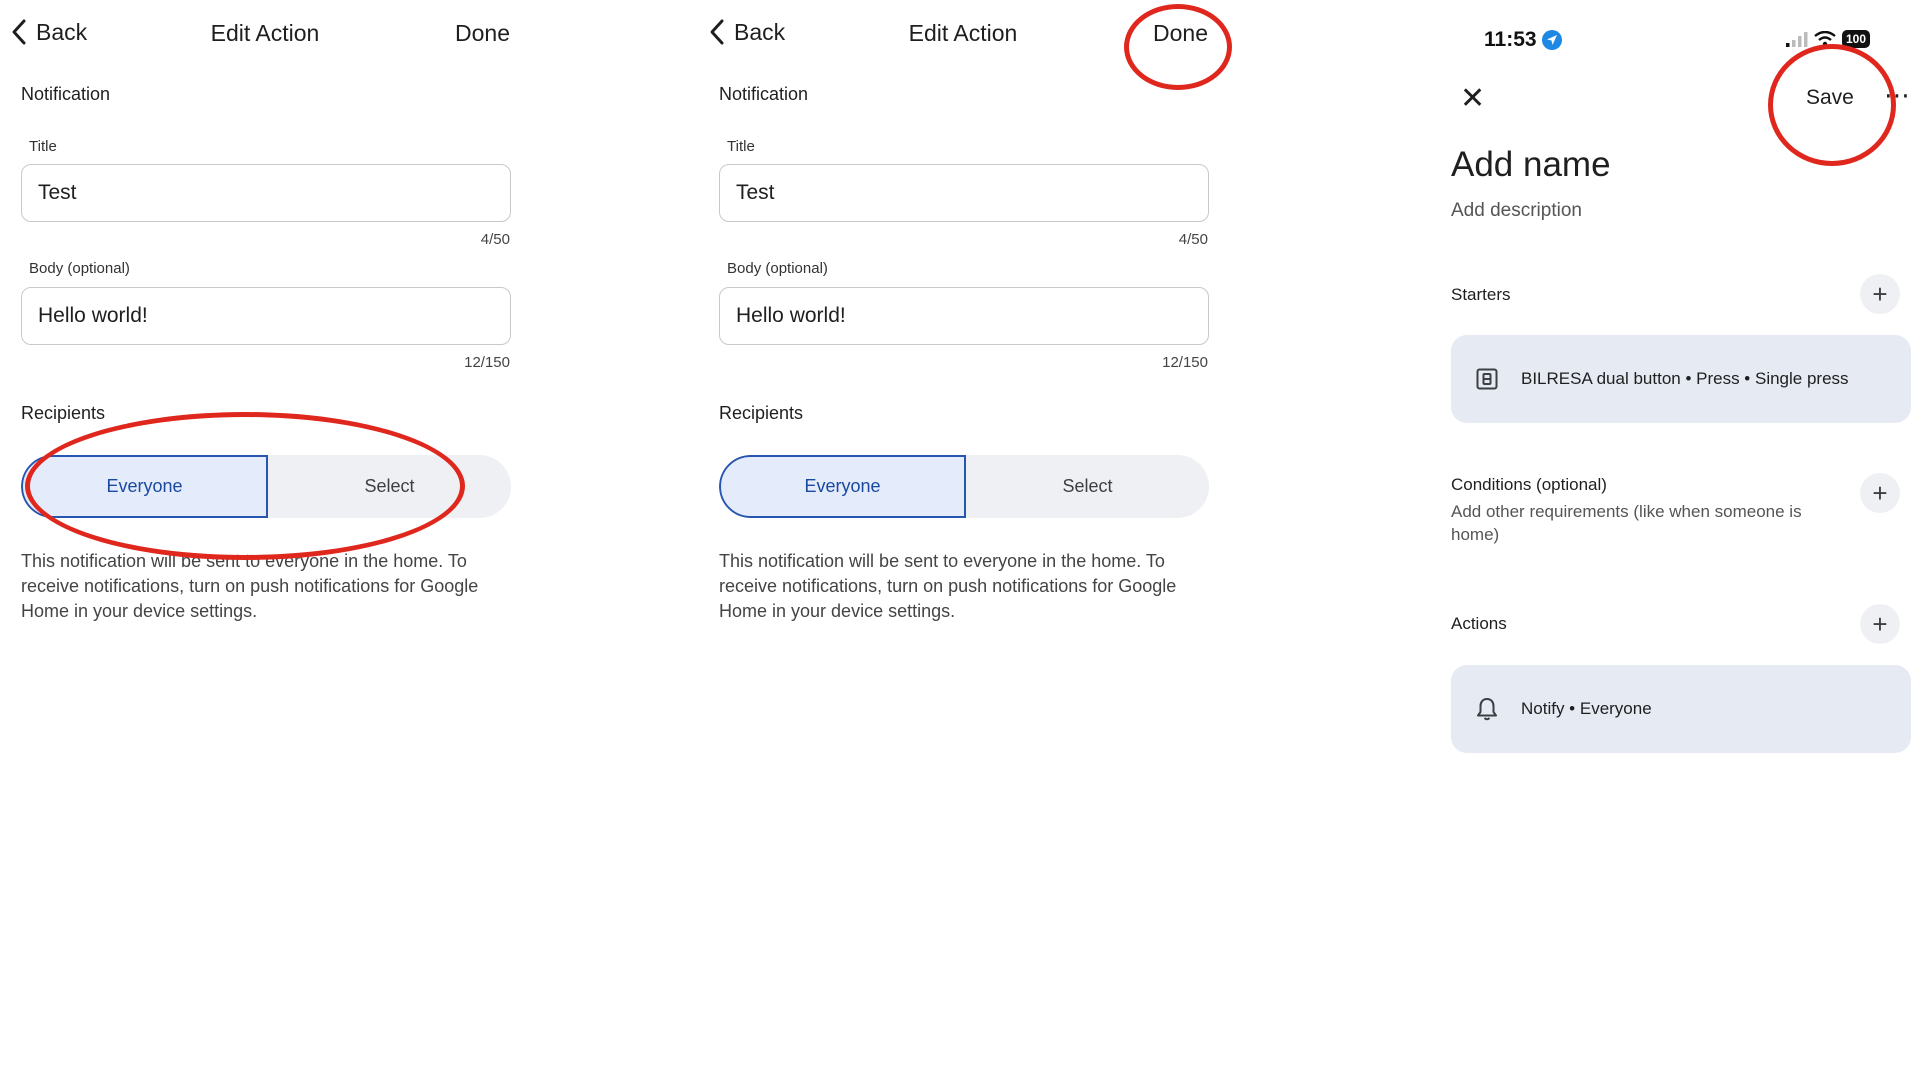 This screenshot has width=1920, height=1080. Describe the element at coordinates (1472, 99) in the screenshot. I see `close-icon: ✕` at that location.